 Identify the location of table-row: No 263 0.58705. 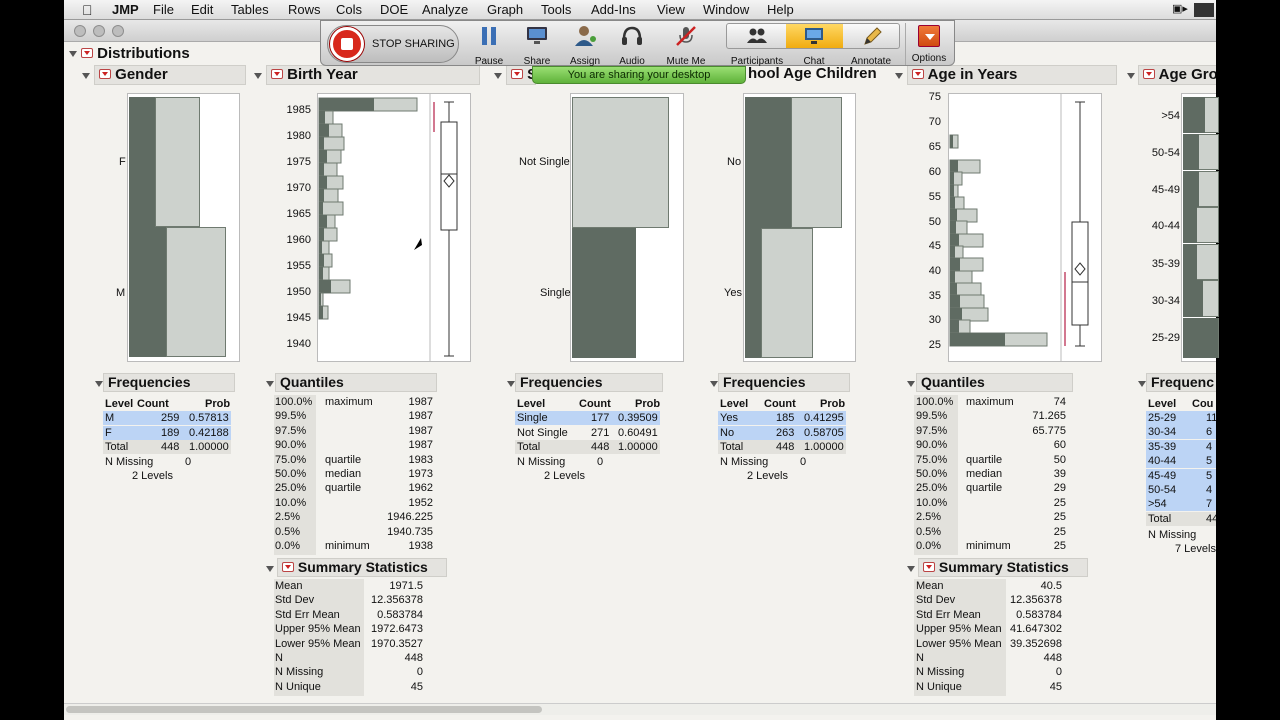
(782, 433).